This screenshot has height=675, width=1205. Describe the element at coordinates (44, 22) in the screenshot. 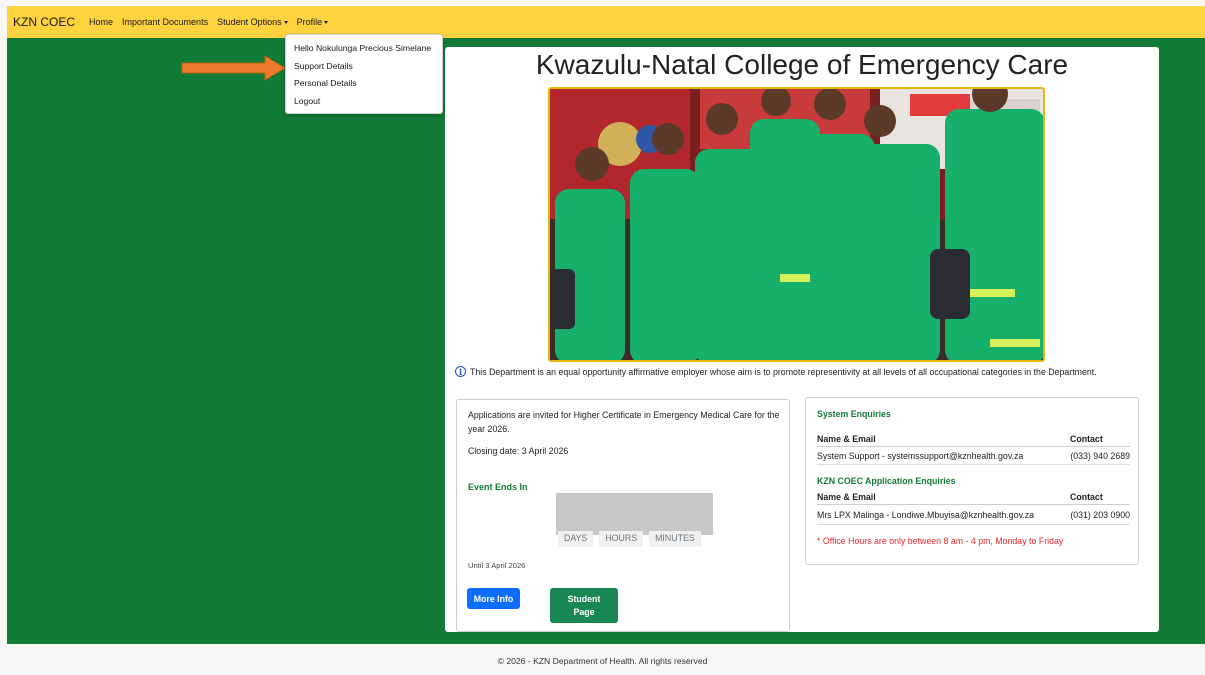

I see `brand-link: KZN COEC` at that location.